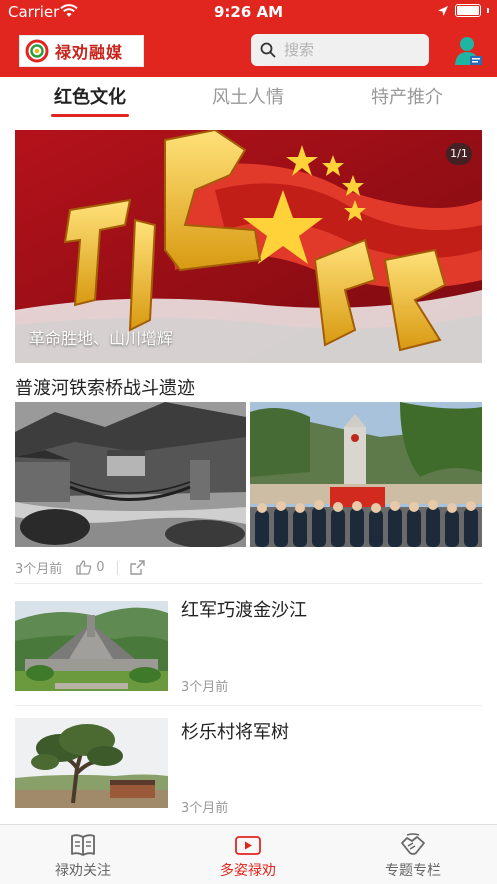 The image size is (497, 884). Describe the element at coordinates (137, 567) in the screenshot. I see `share-icon` at that location.